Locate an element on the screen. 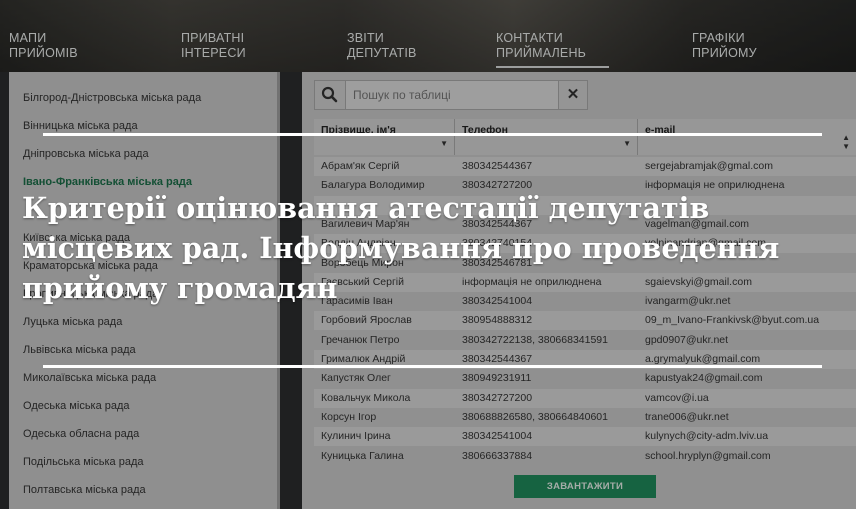 The width and height of the screenshot is (856, 509). cell-phone: 380342727200 is located at coordinates (497, 397).